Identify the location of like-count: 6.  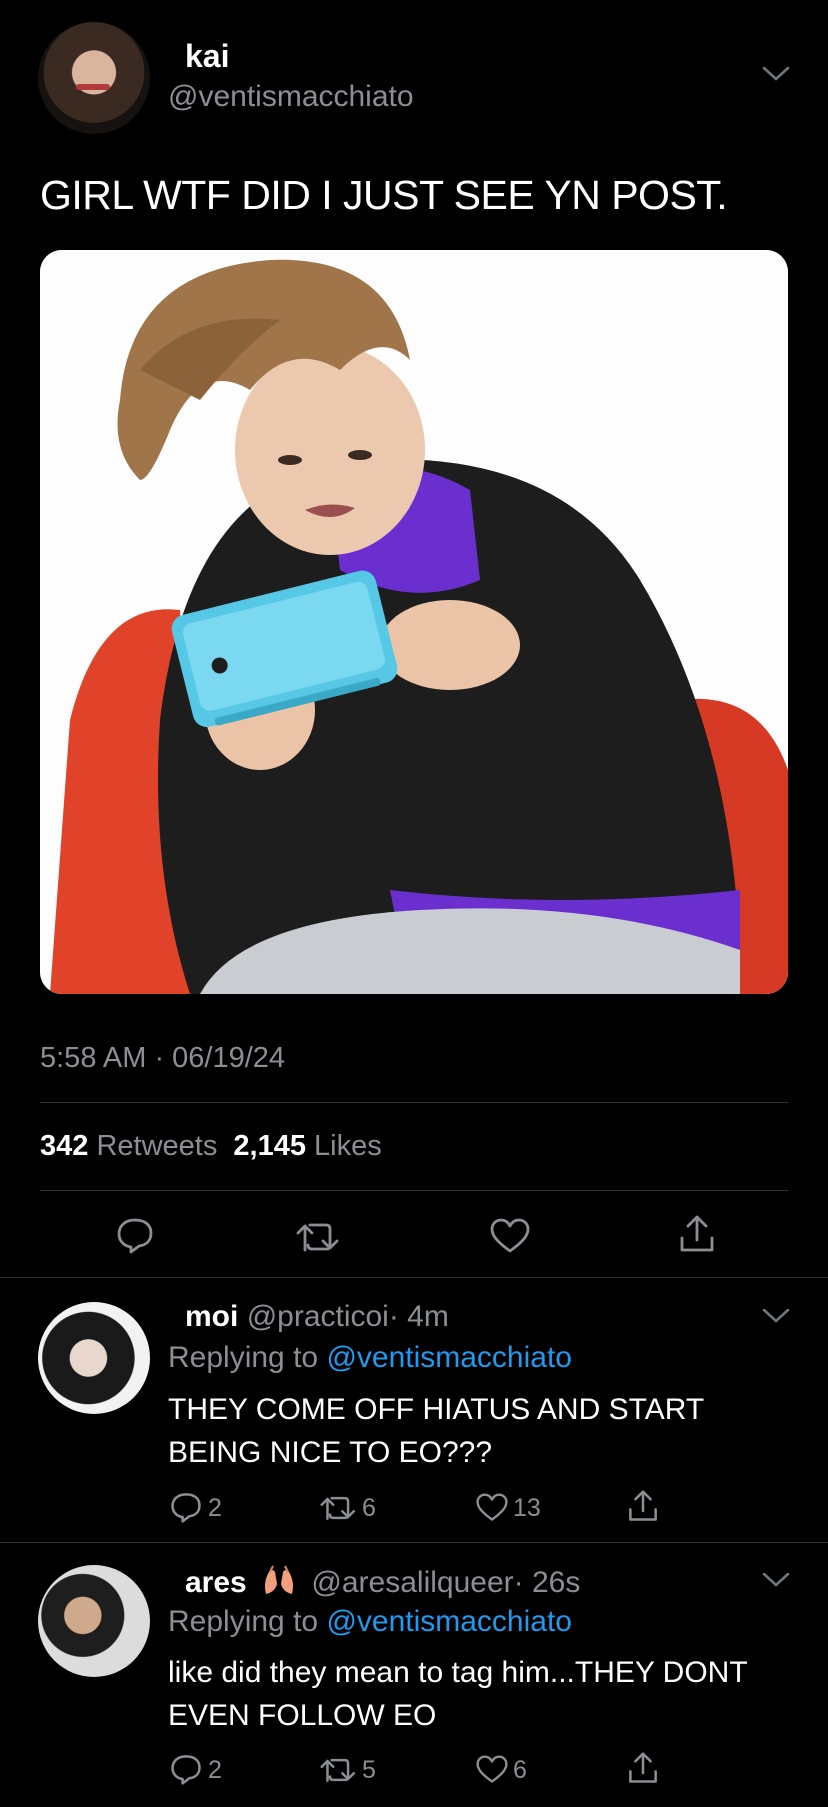
(520, 1770).